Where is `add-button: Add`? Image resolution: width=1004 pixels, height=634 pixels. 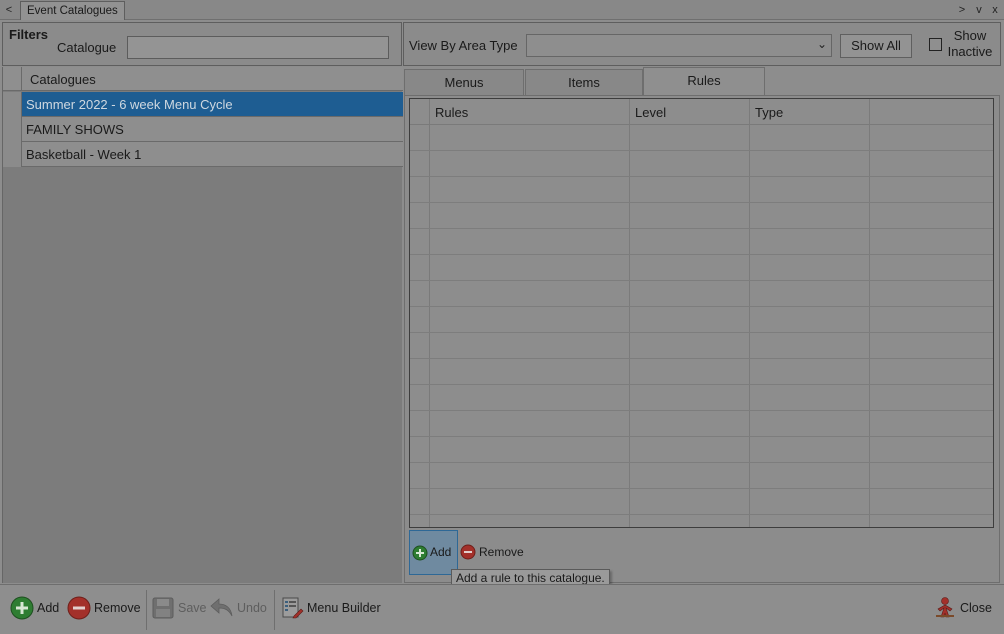
add-button: Add is located at coordinates (35, 608).